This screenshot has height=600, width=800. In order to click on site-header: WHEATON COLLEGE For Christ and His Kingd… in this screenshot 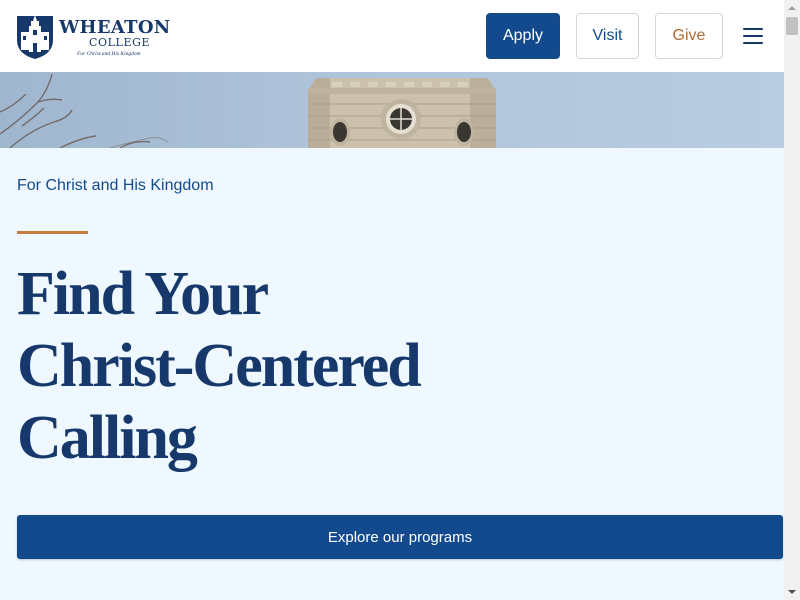, I will do `click(392, 36)`.